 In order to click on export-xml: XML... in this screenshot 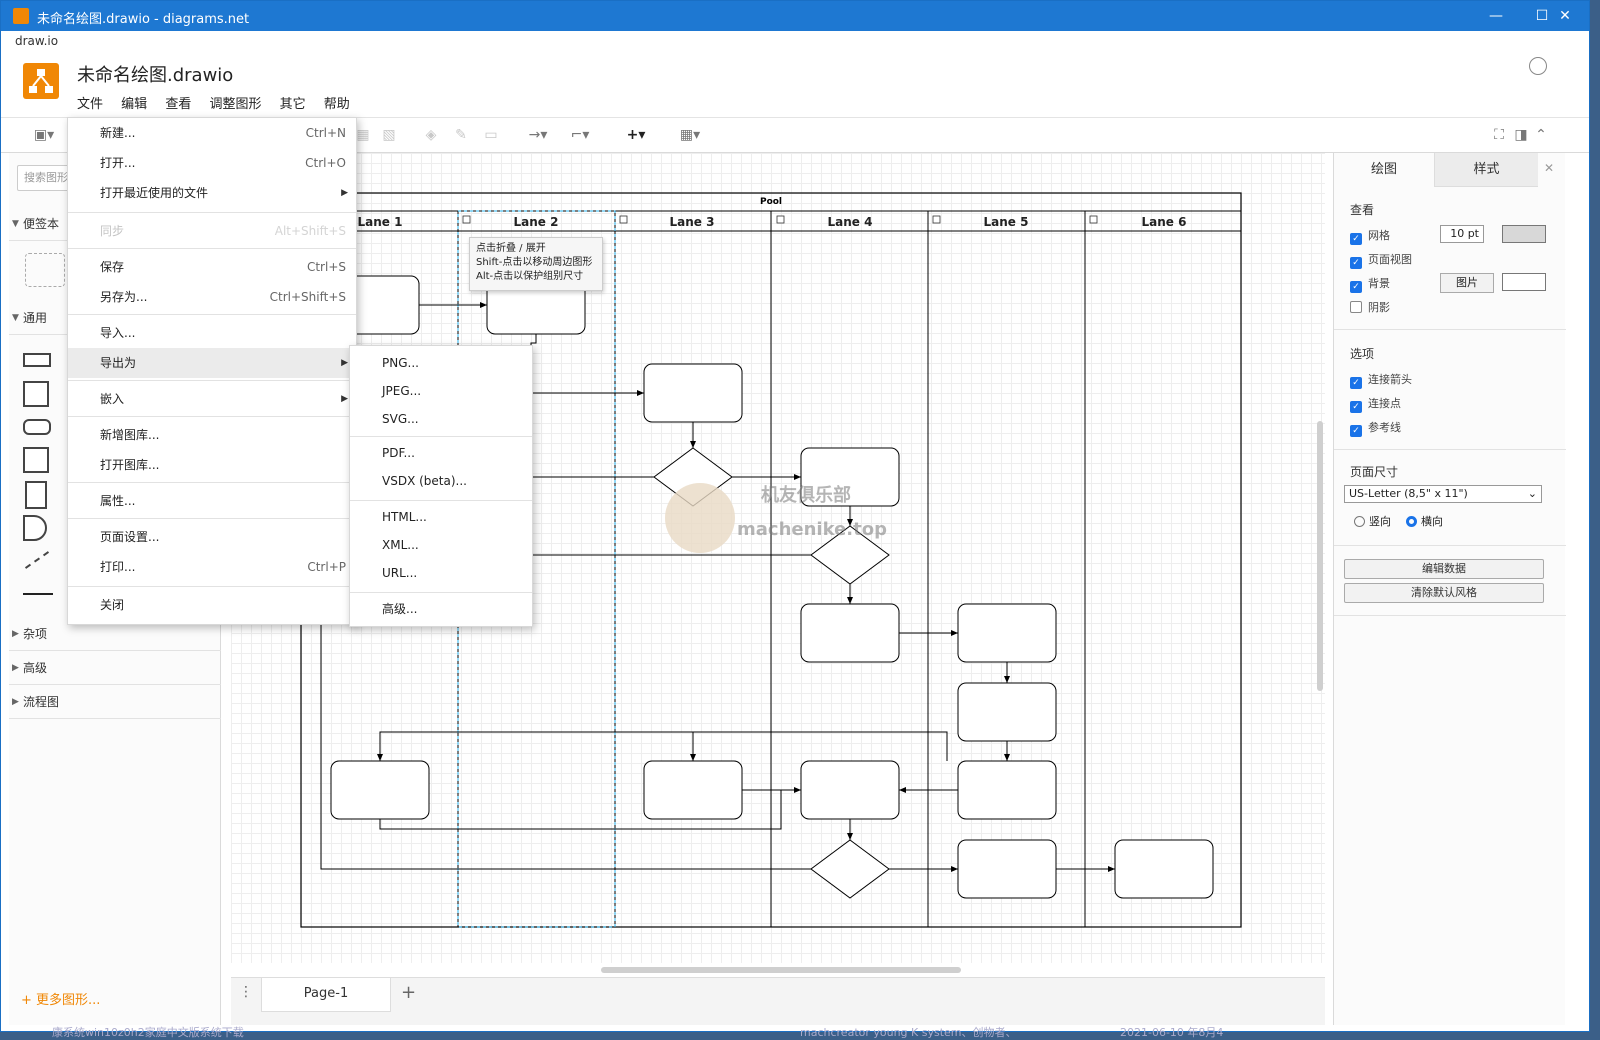, I will do `click(441, 545)`.